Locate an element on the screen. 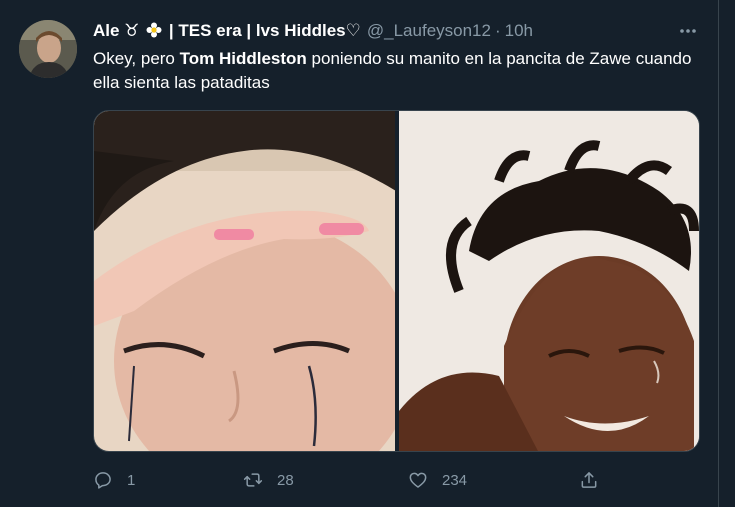 This screenshot has width=735, height=507. like-button: 234 is located at coordinates (437, 480).